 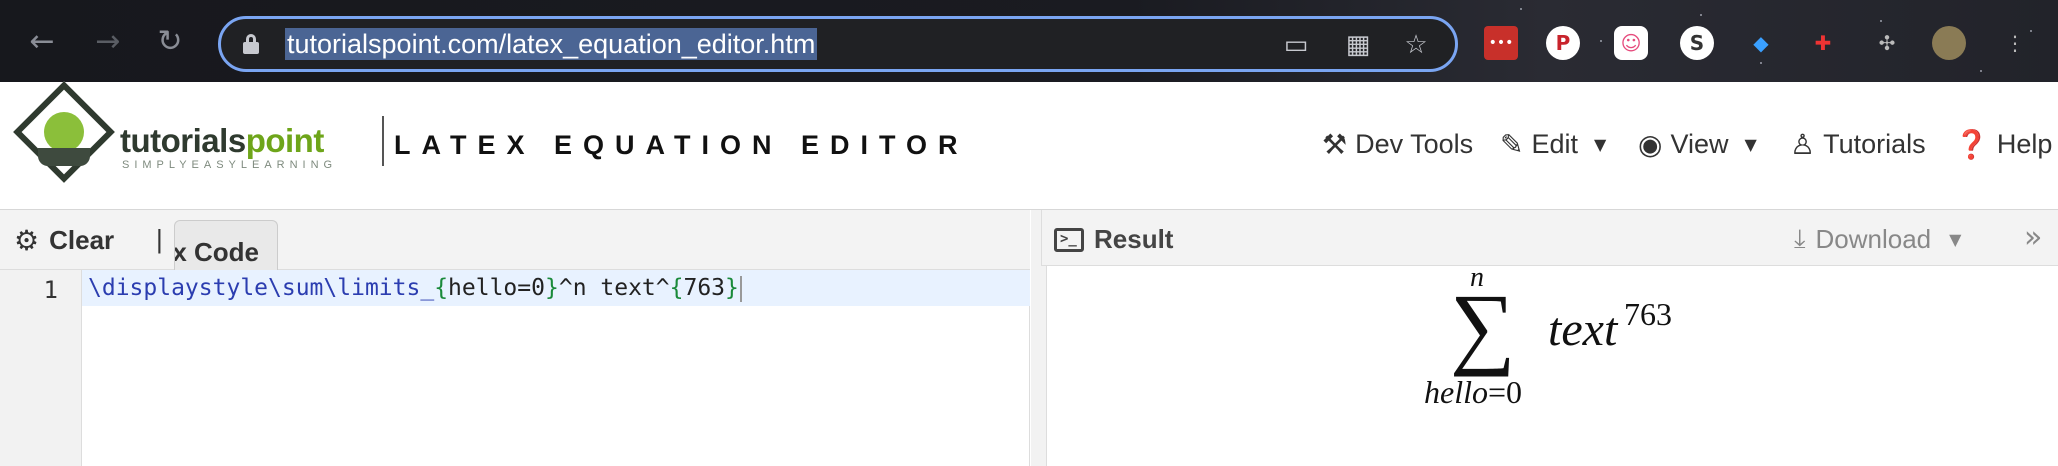 What do you see at coordinates (42, 42) in the screenshot?
I see `back-button: ←` at bounding box center [42, 42].